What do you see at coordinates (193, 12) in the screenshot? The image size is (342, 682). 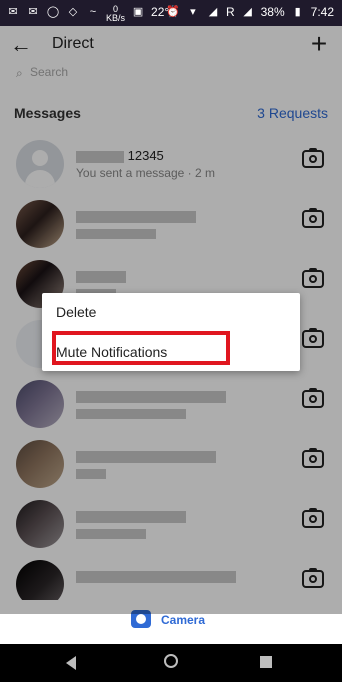 I see `wifi-icon: ▾` at bounding box center [193, 12].